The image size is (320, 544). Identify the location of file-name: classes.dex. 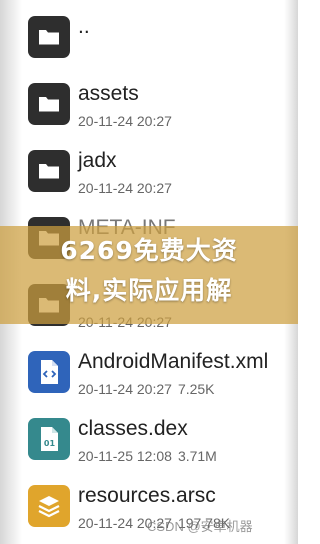
(133, 428).